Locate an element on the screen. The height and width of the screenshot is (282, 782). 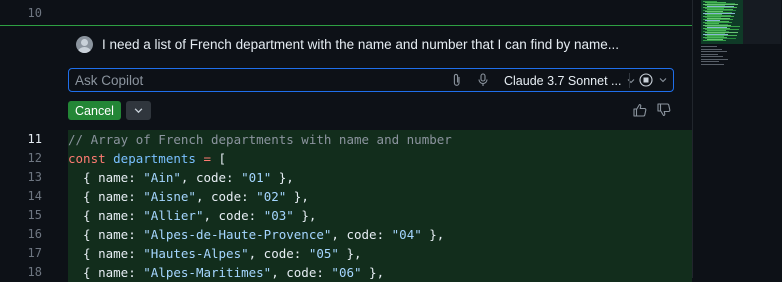
code-token: [ is located at coordinates (222, 158).